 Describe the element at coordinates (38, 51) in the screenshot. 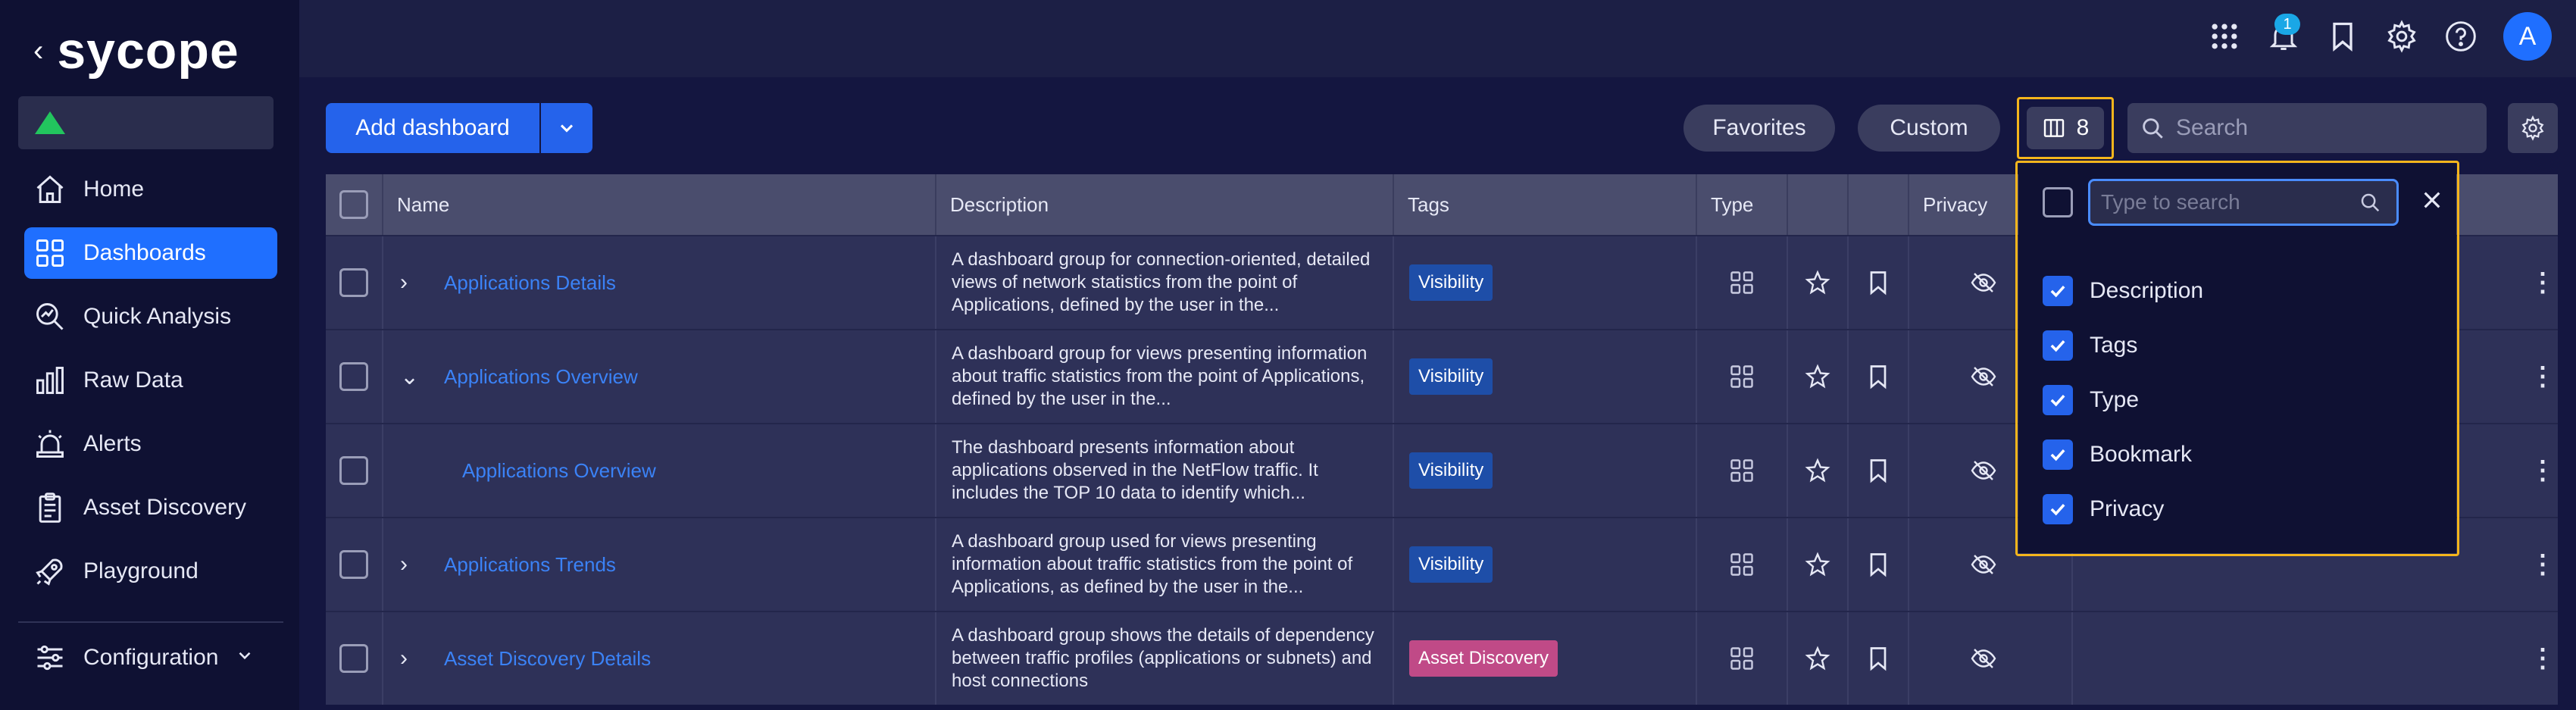

I see `back-icon: ‹` at that location.